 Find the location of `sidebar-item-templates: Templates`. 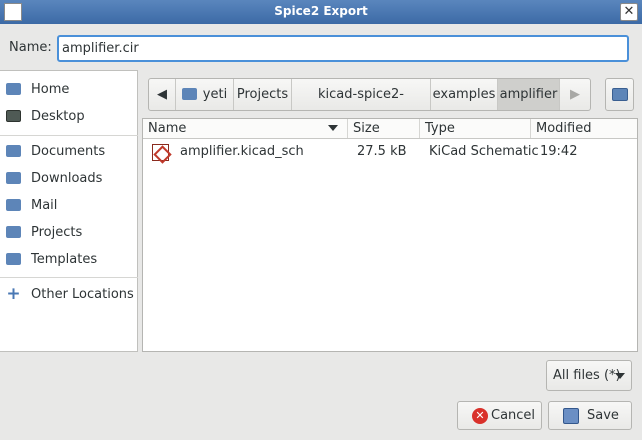

sidebar-item-templates: Templates is located at coordinates (69, 260).